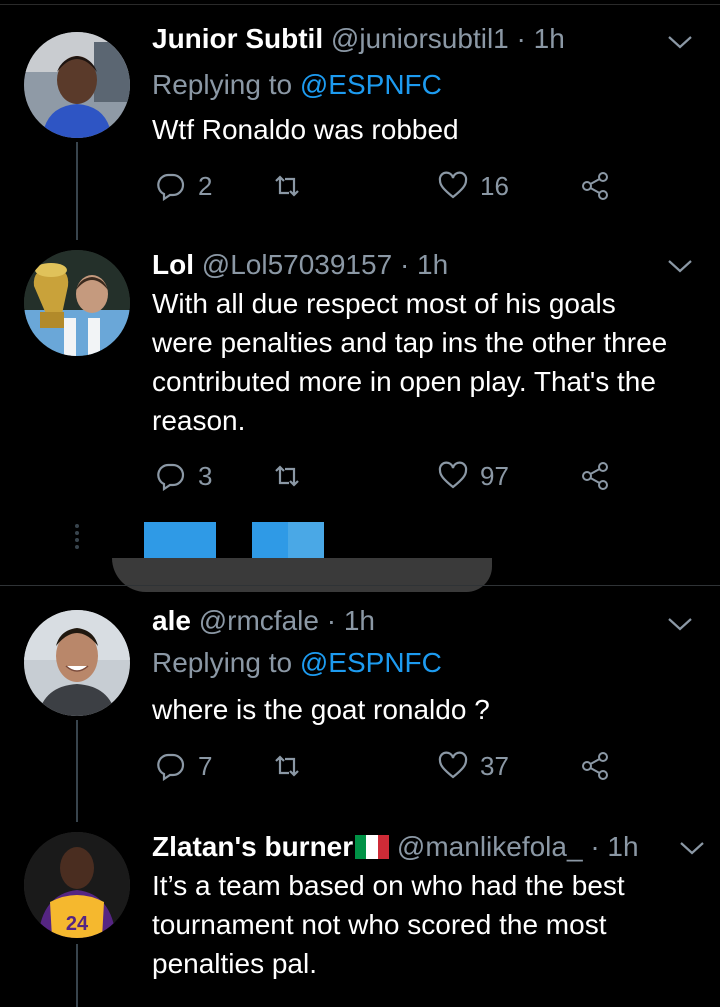  Describe the element at coordinates (387, 766) in the screenshot. I see `action-bar: 7 37` at that location.